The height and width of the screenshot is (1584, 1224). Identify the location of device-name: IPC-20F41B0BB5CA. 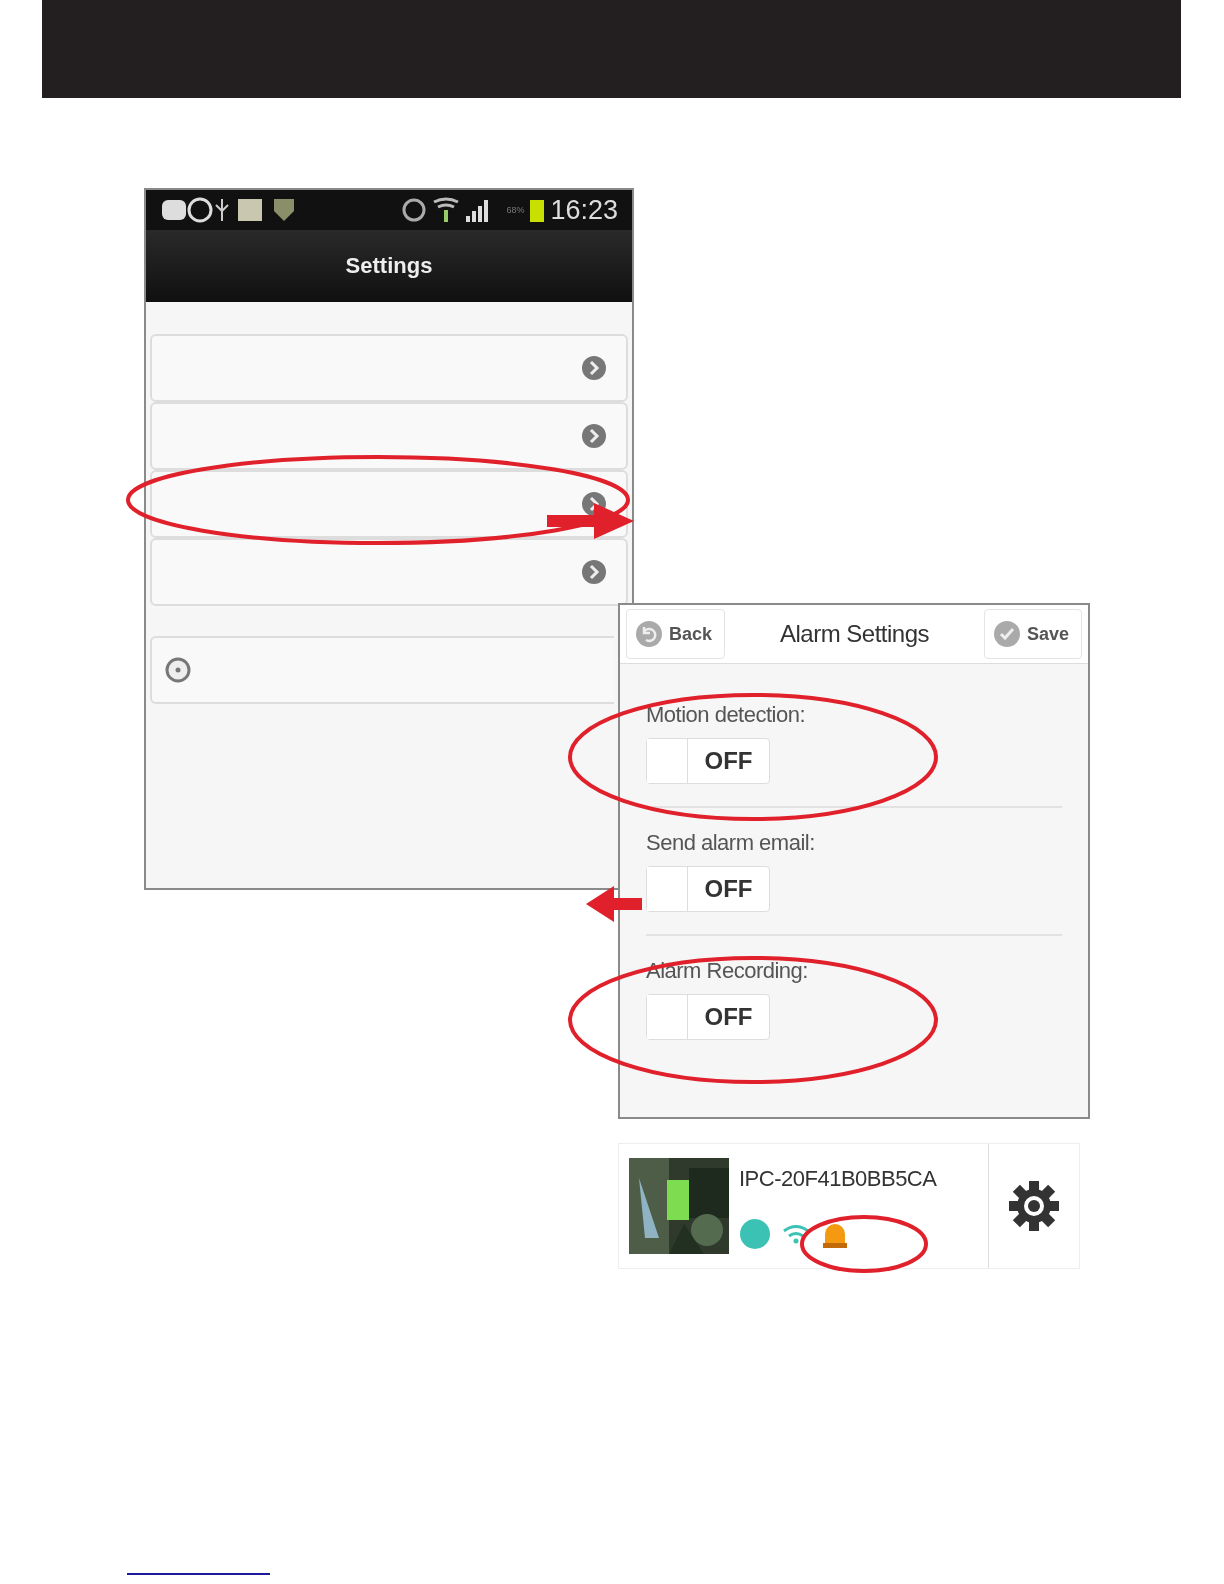
(838, 1179).